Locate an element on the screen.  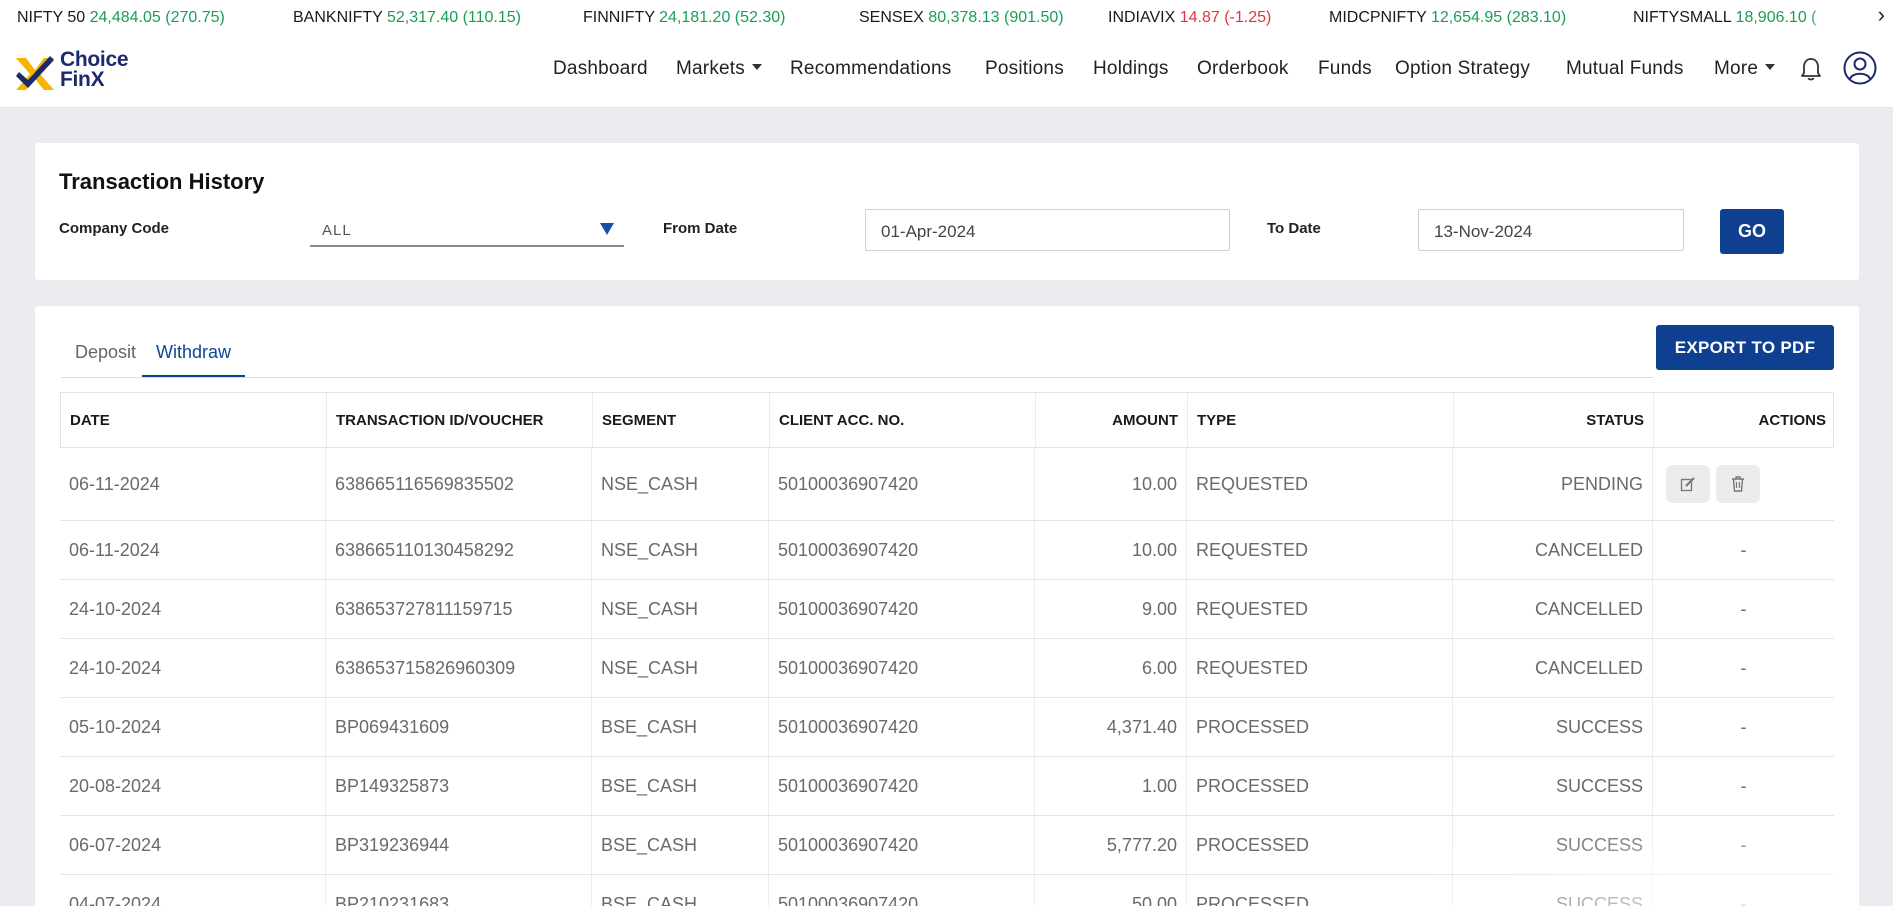
go-button: GO is located at coordinates (1752, 231).